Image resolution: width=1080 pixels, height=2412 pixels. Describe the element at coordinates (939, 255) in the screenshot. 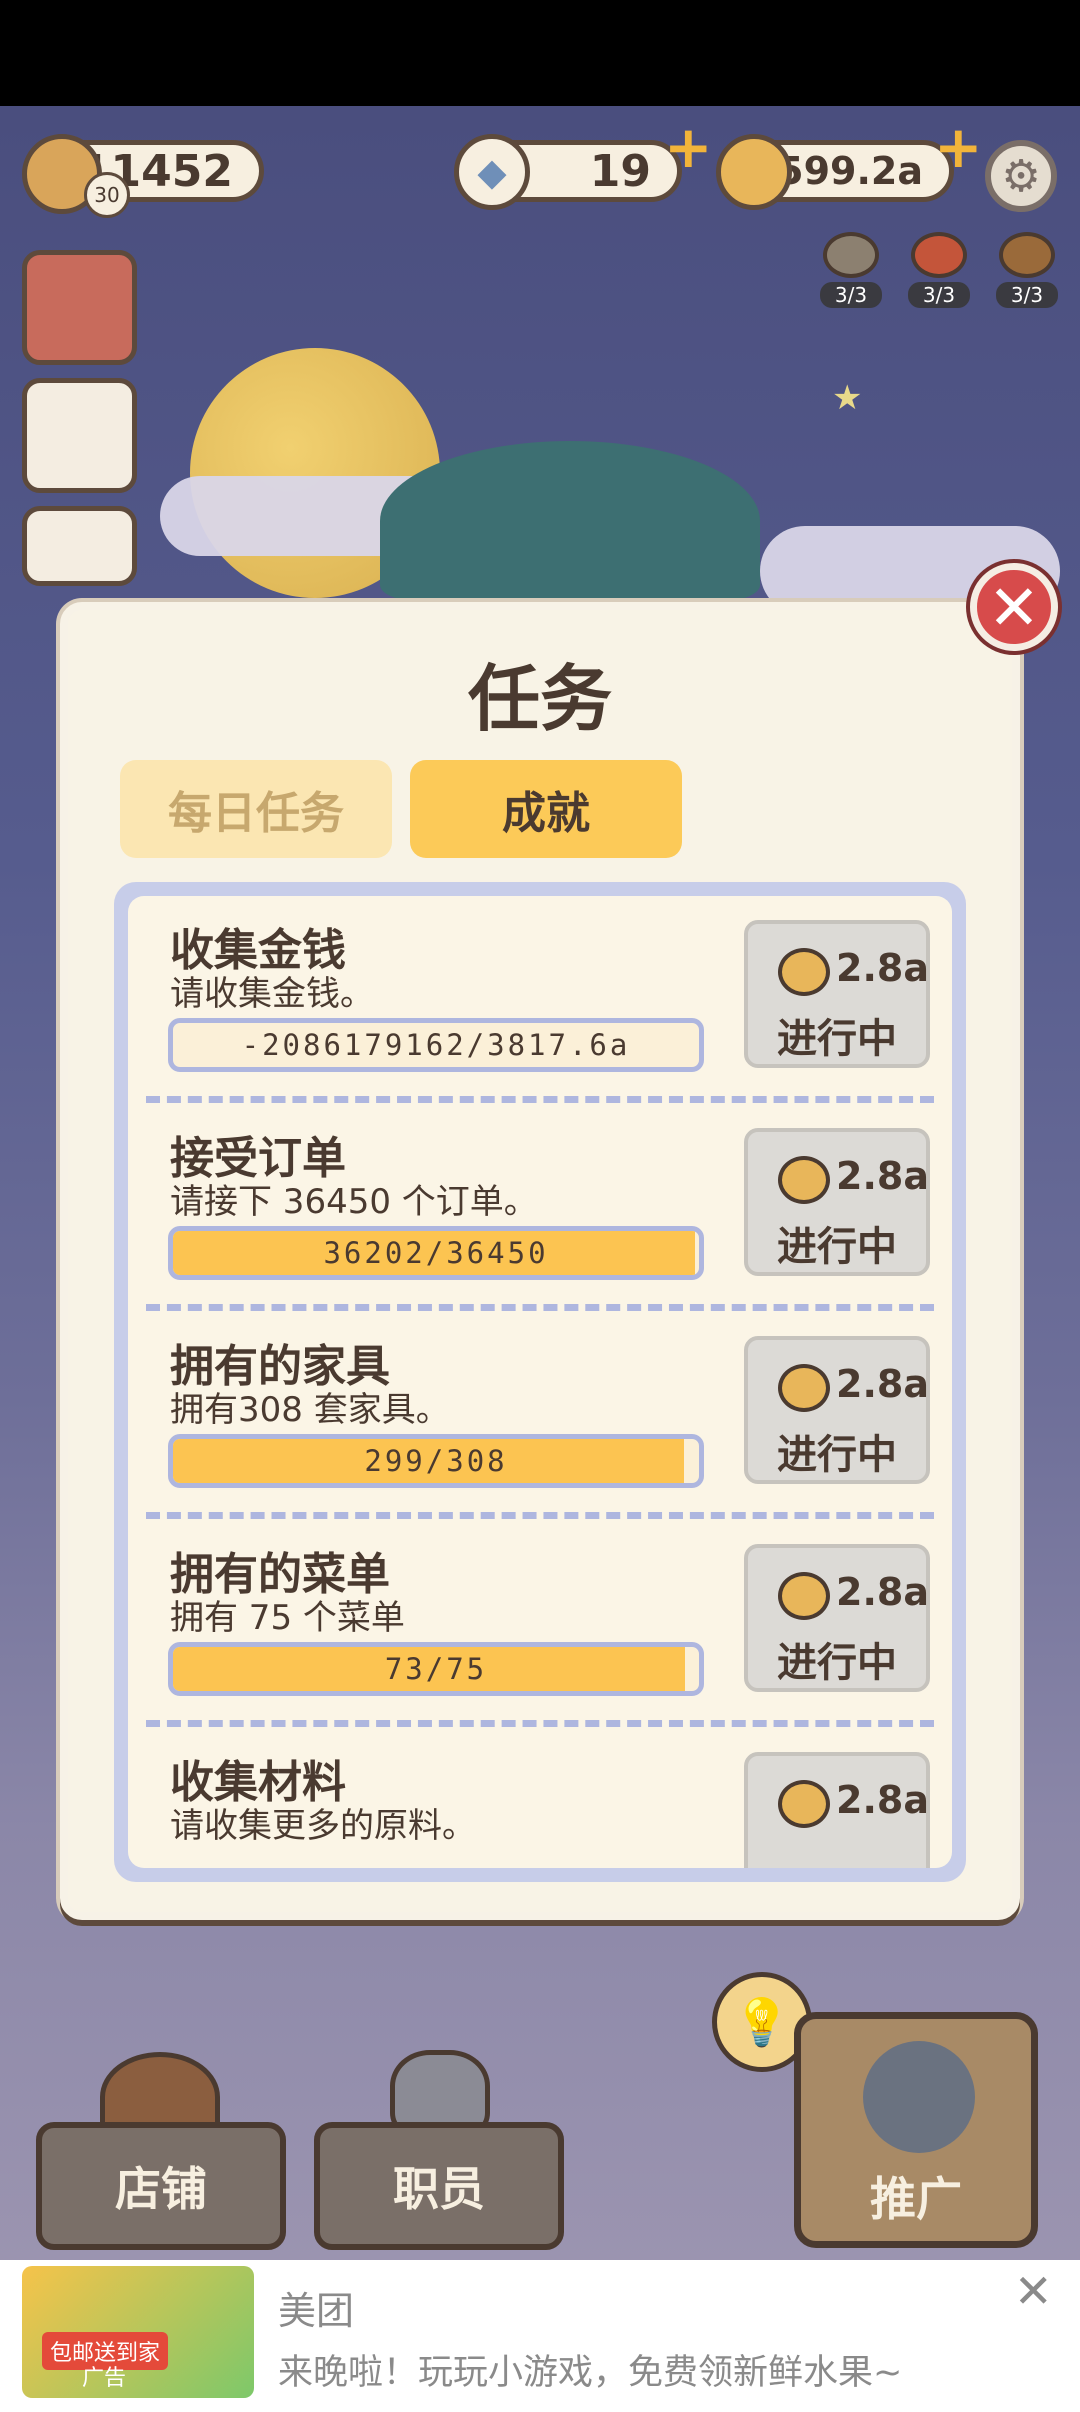

I see `fire-icon` at that location.